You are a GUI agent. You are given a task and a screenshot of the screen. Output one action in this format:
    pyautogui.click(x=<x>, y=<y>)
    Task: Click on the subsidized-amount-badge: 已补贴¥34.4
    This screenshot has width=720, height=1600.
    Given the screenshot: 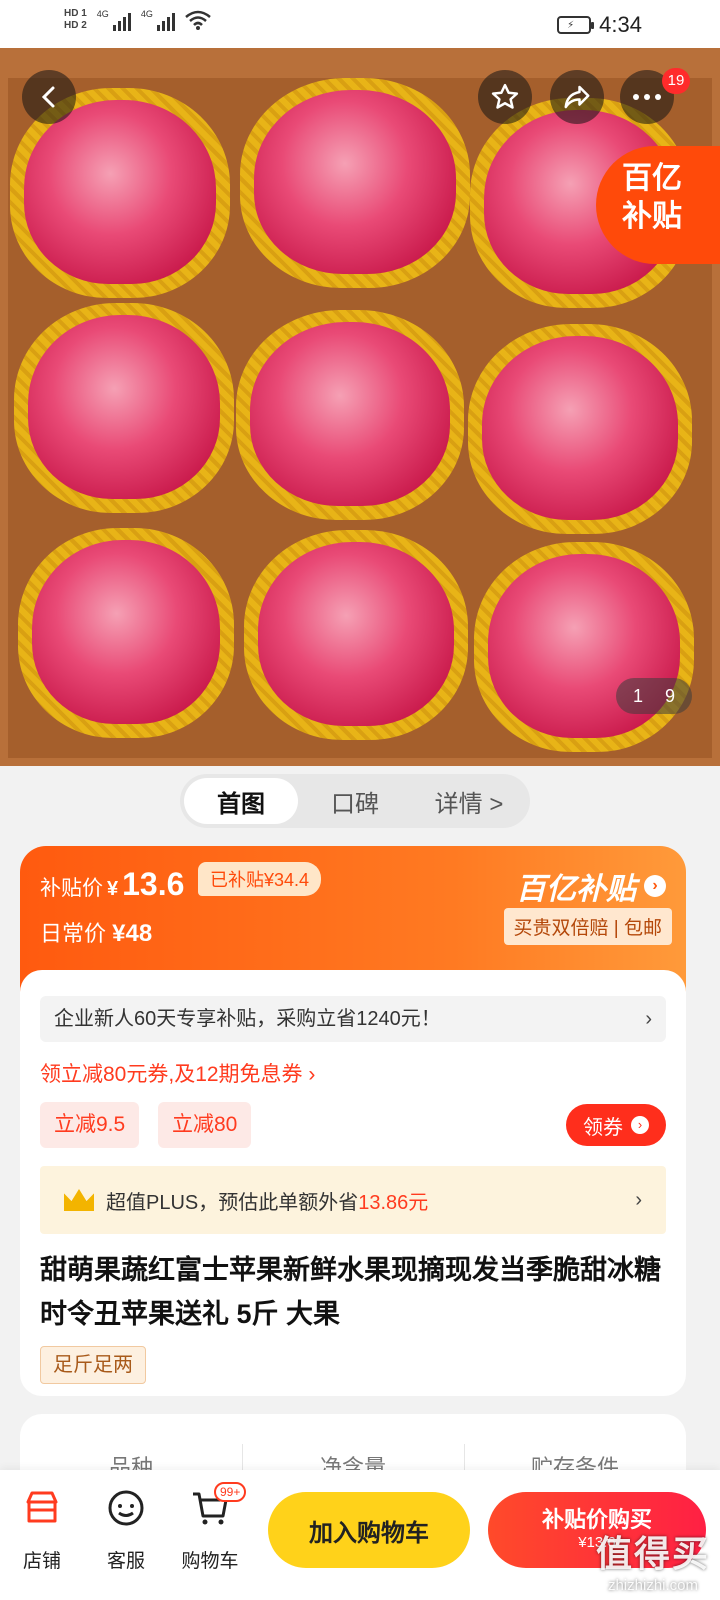 What is the action you would take?
    pyautogui.click(x=260, y=879)
    